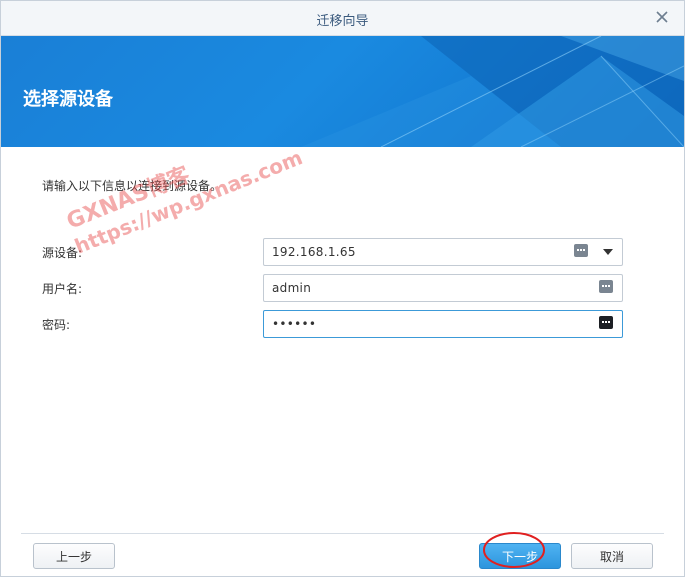 The width and height of the screenshot is (685, 577). What do you see at coordinates (443, 324) in the screenshot?
I see `password-input: ••••••` at bounding box center [443, 324].